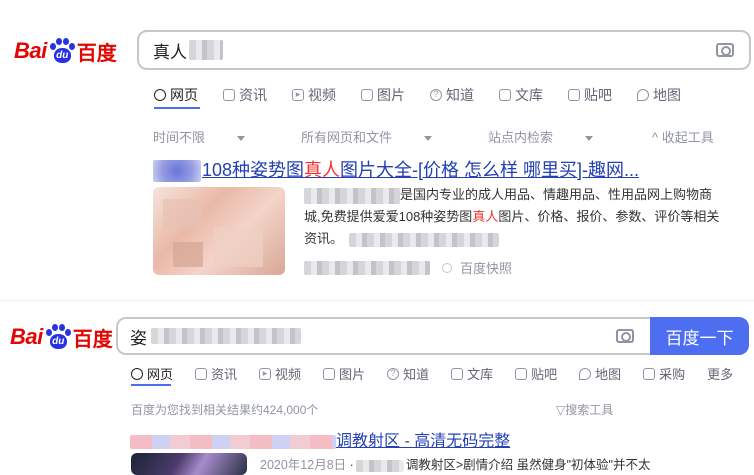 This screenshot has width=754, height=475. Describe the element at coordinates (347, 137) in the screenshot. I see `filetype-filter-label: 所有网页和文件` at that location.